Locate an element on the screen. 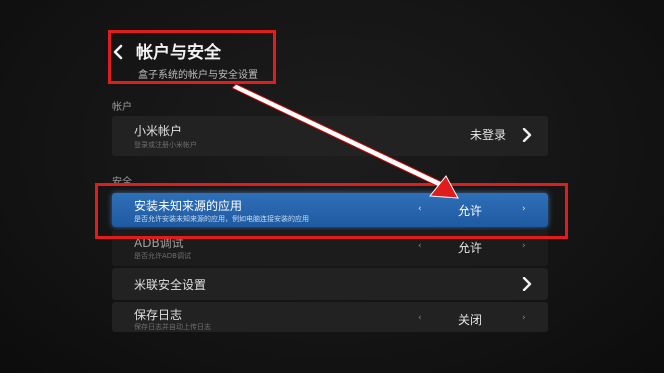 The image size is (664, 373). row-description: 是否允许ADB调试 is located at coordinates (162, 256).